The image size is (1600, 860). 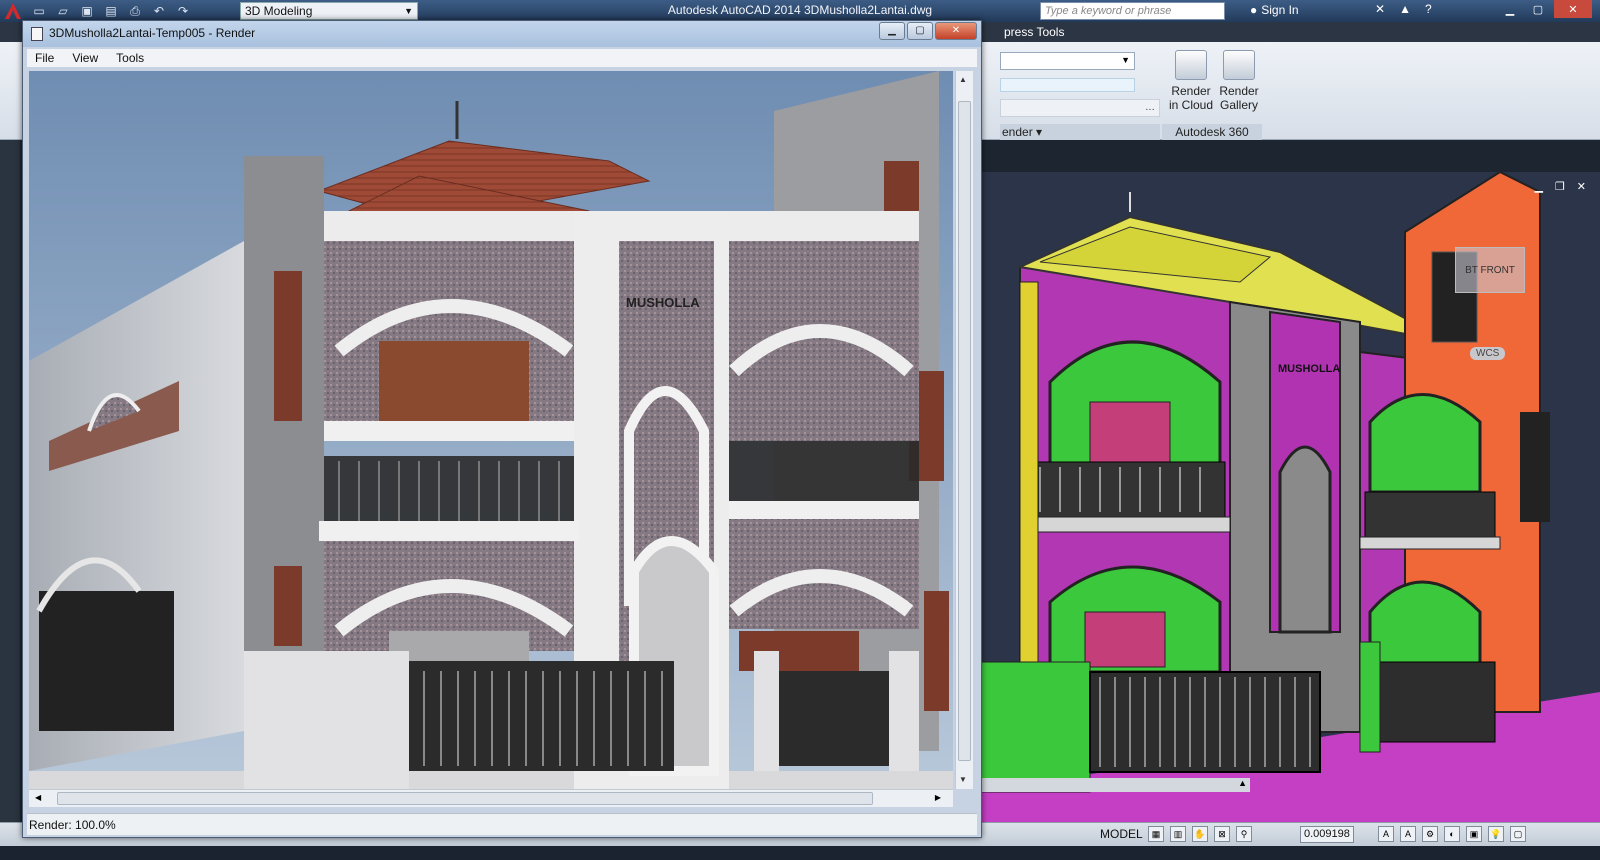 What do you see at coordinates (1471, 270) in the screenshot?
I see `viewcube-side-label: BT` at bounding box center [1471, 270].